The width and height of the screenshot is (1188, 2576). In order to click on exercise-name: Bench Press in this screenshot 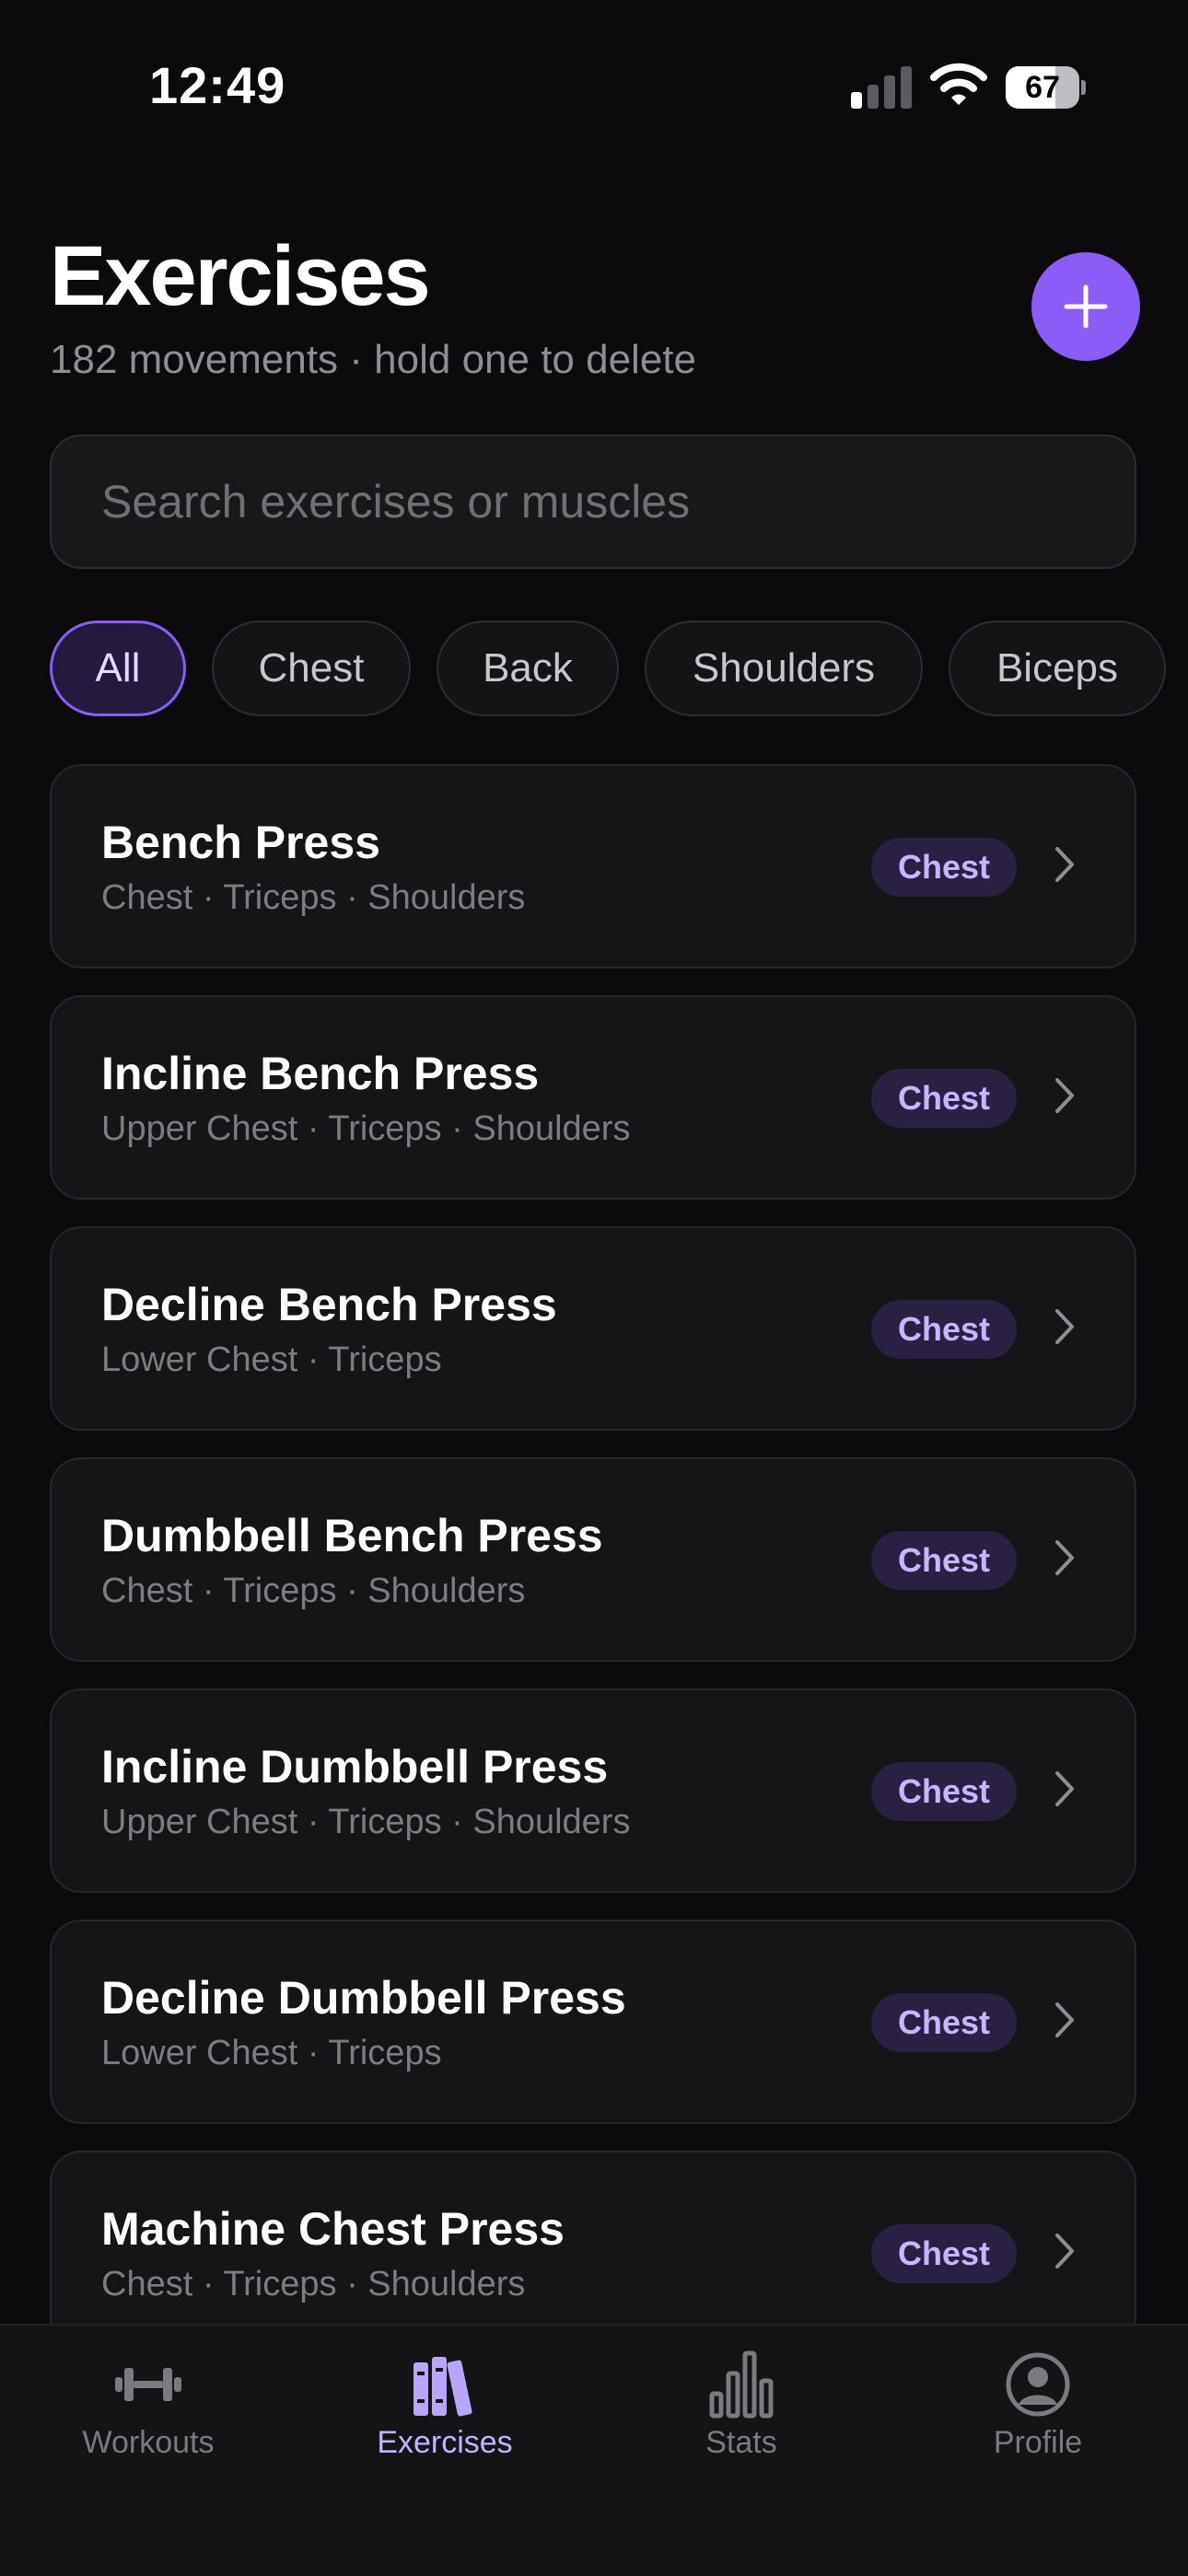, I will do `click(240, 842)`.